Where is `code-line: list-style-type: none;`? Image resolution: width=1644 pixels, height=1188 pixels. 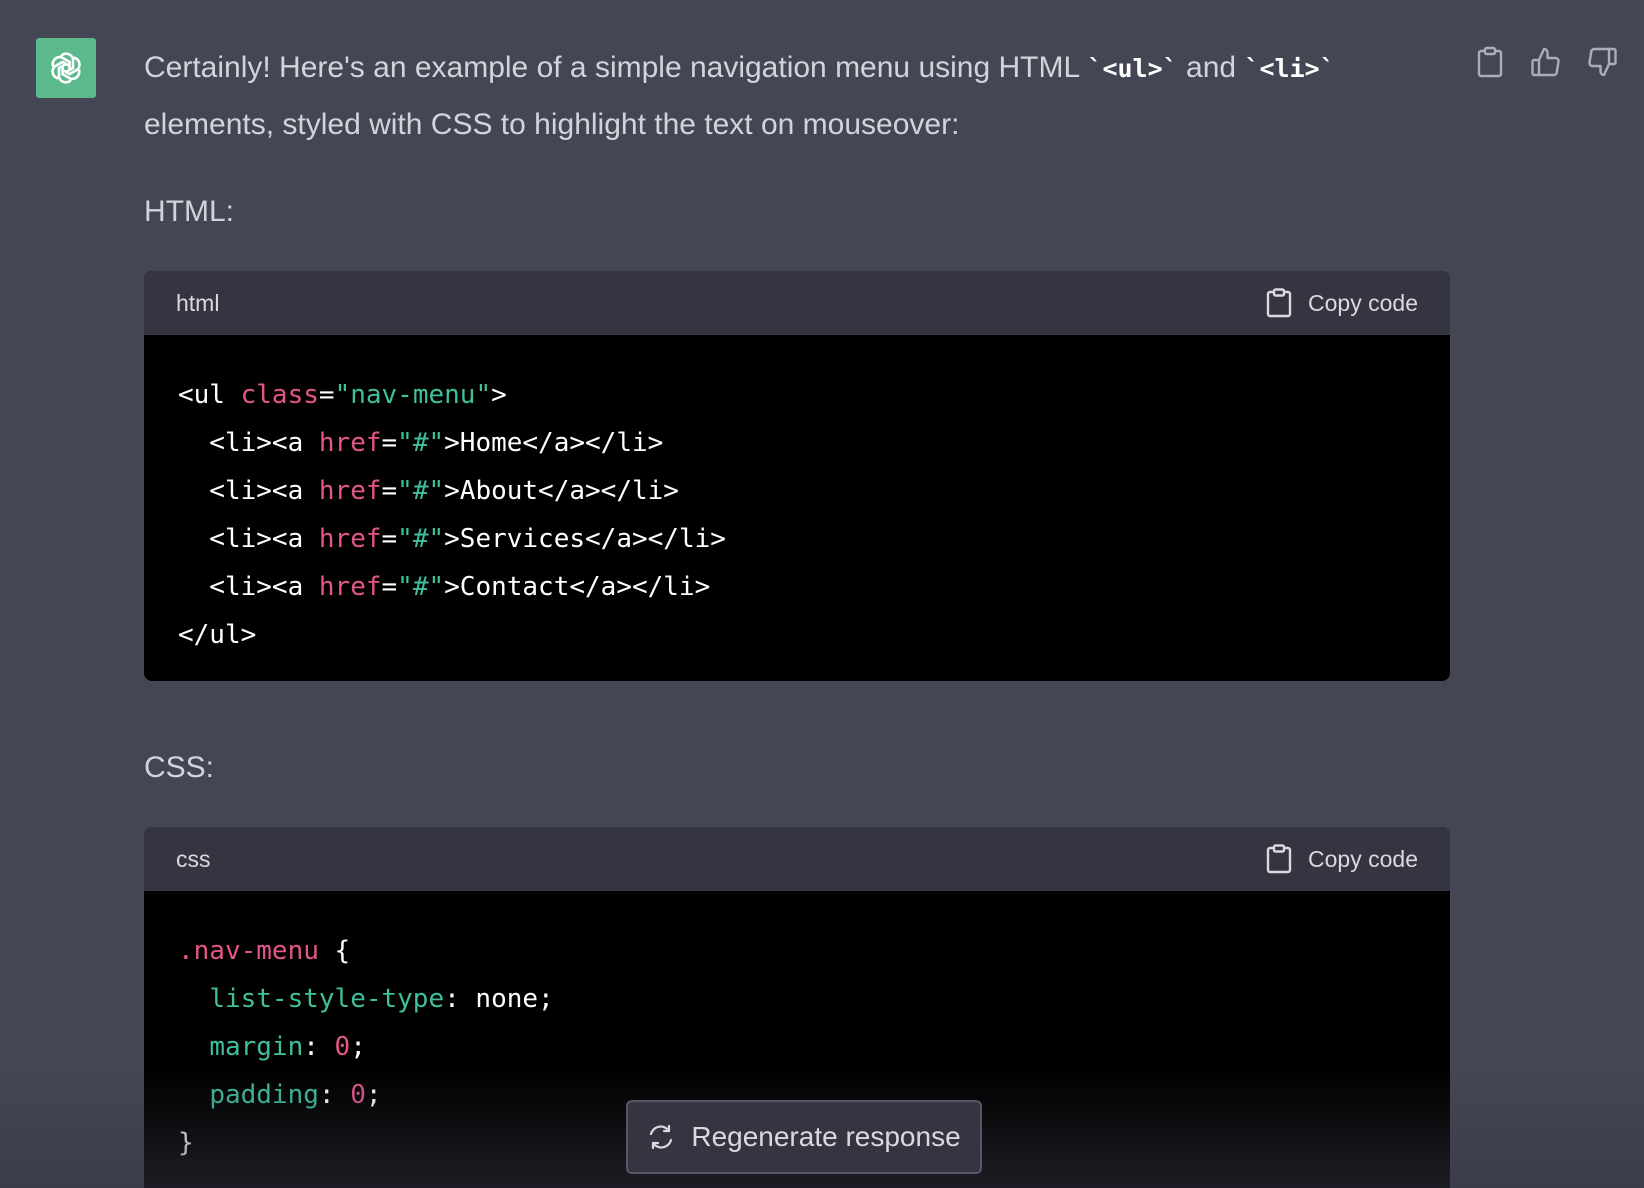
code-line: list-style-type: none; is located at coordinates (797, 999).